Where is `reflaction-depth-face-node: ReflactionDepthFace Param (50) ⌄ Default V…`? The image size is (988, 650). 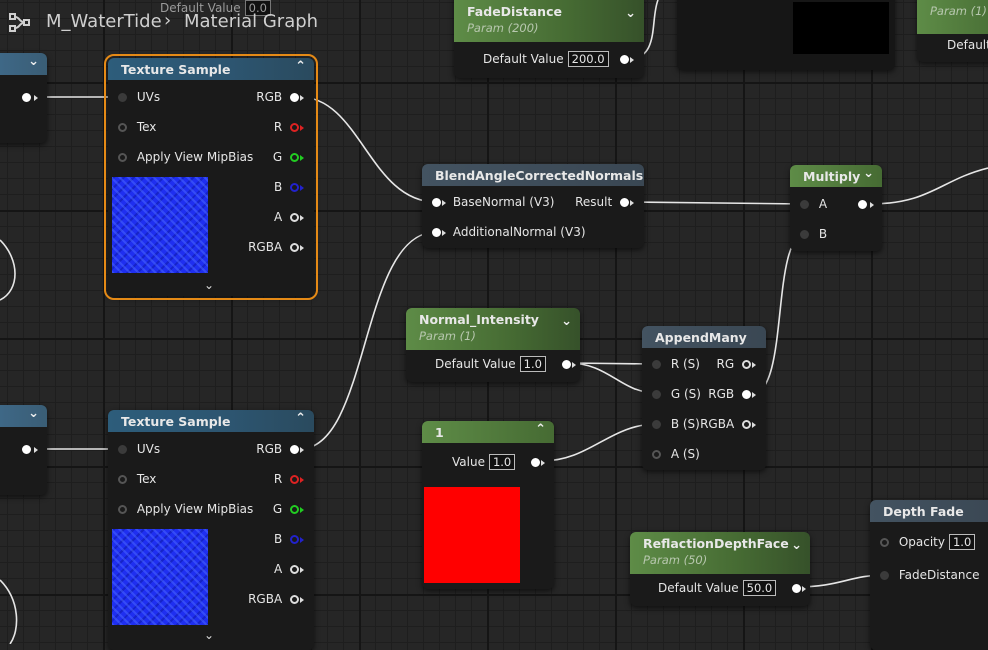
reflaction-depth-face-node: ReflactionDepthFace Param (50) ⌄ Default V… is located at coordinates (720, 569).